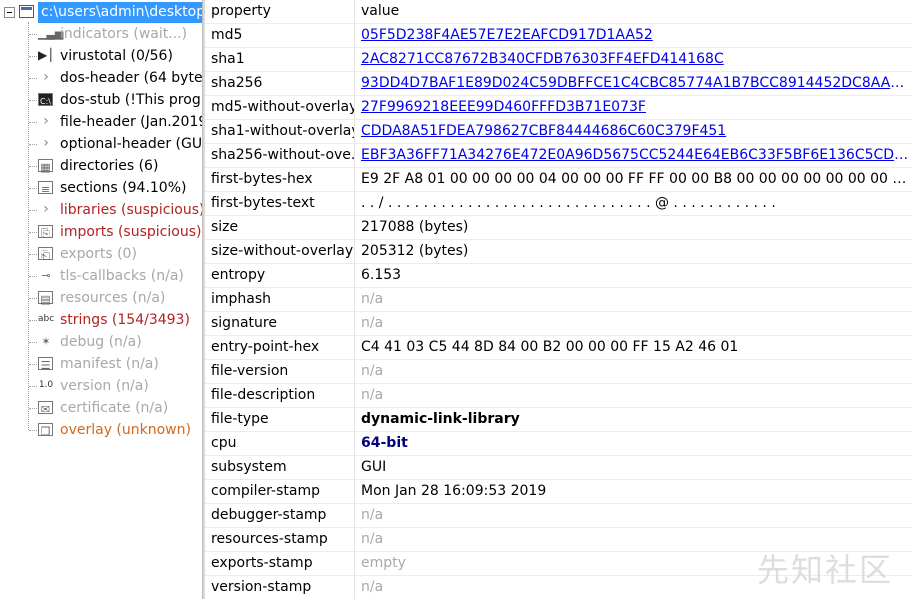  I want to click on tree-item-label: debug (n/a), so click(101, 342).